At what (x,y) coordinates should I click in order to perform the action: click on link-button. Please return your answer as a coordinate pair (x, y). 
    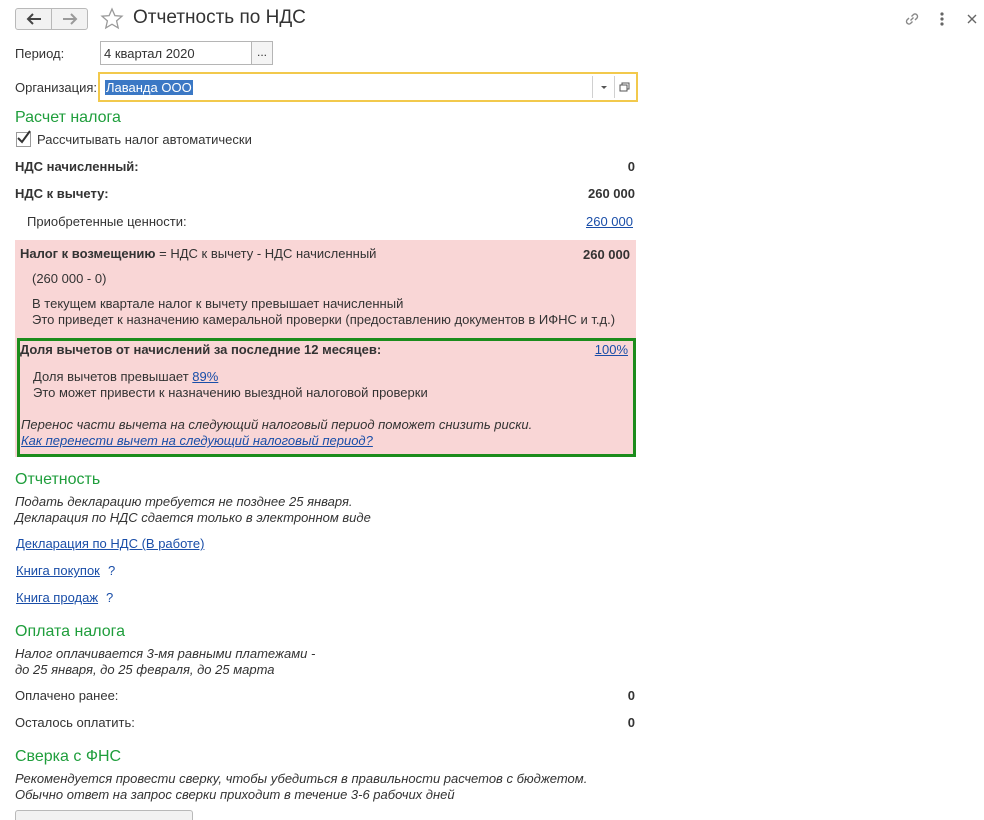
    Looking at the image, I should click on (912, 20).